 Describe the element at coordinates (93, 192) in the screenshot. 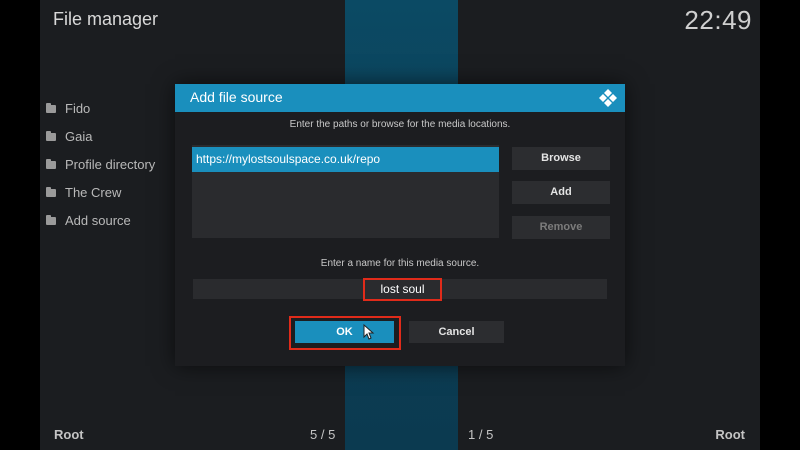

I see `source-item-label: The Crew` at that location.